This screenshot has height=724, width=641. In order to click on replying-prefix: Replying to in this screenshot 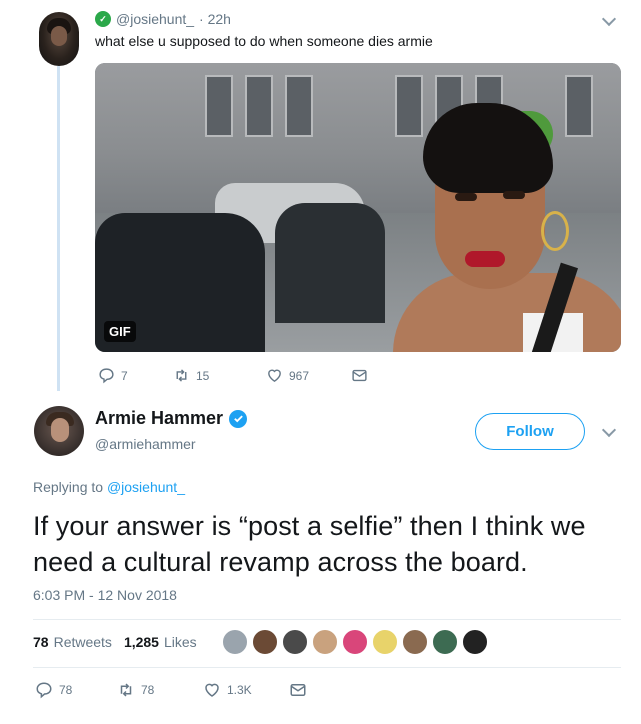, I will do `click(68, 487)`.